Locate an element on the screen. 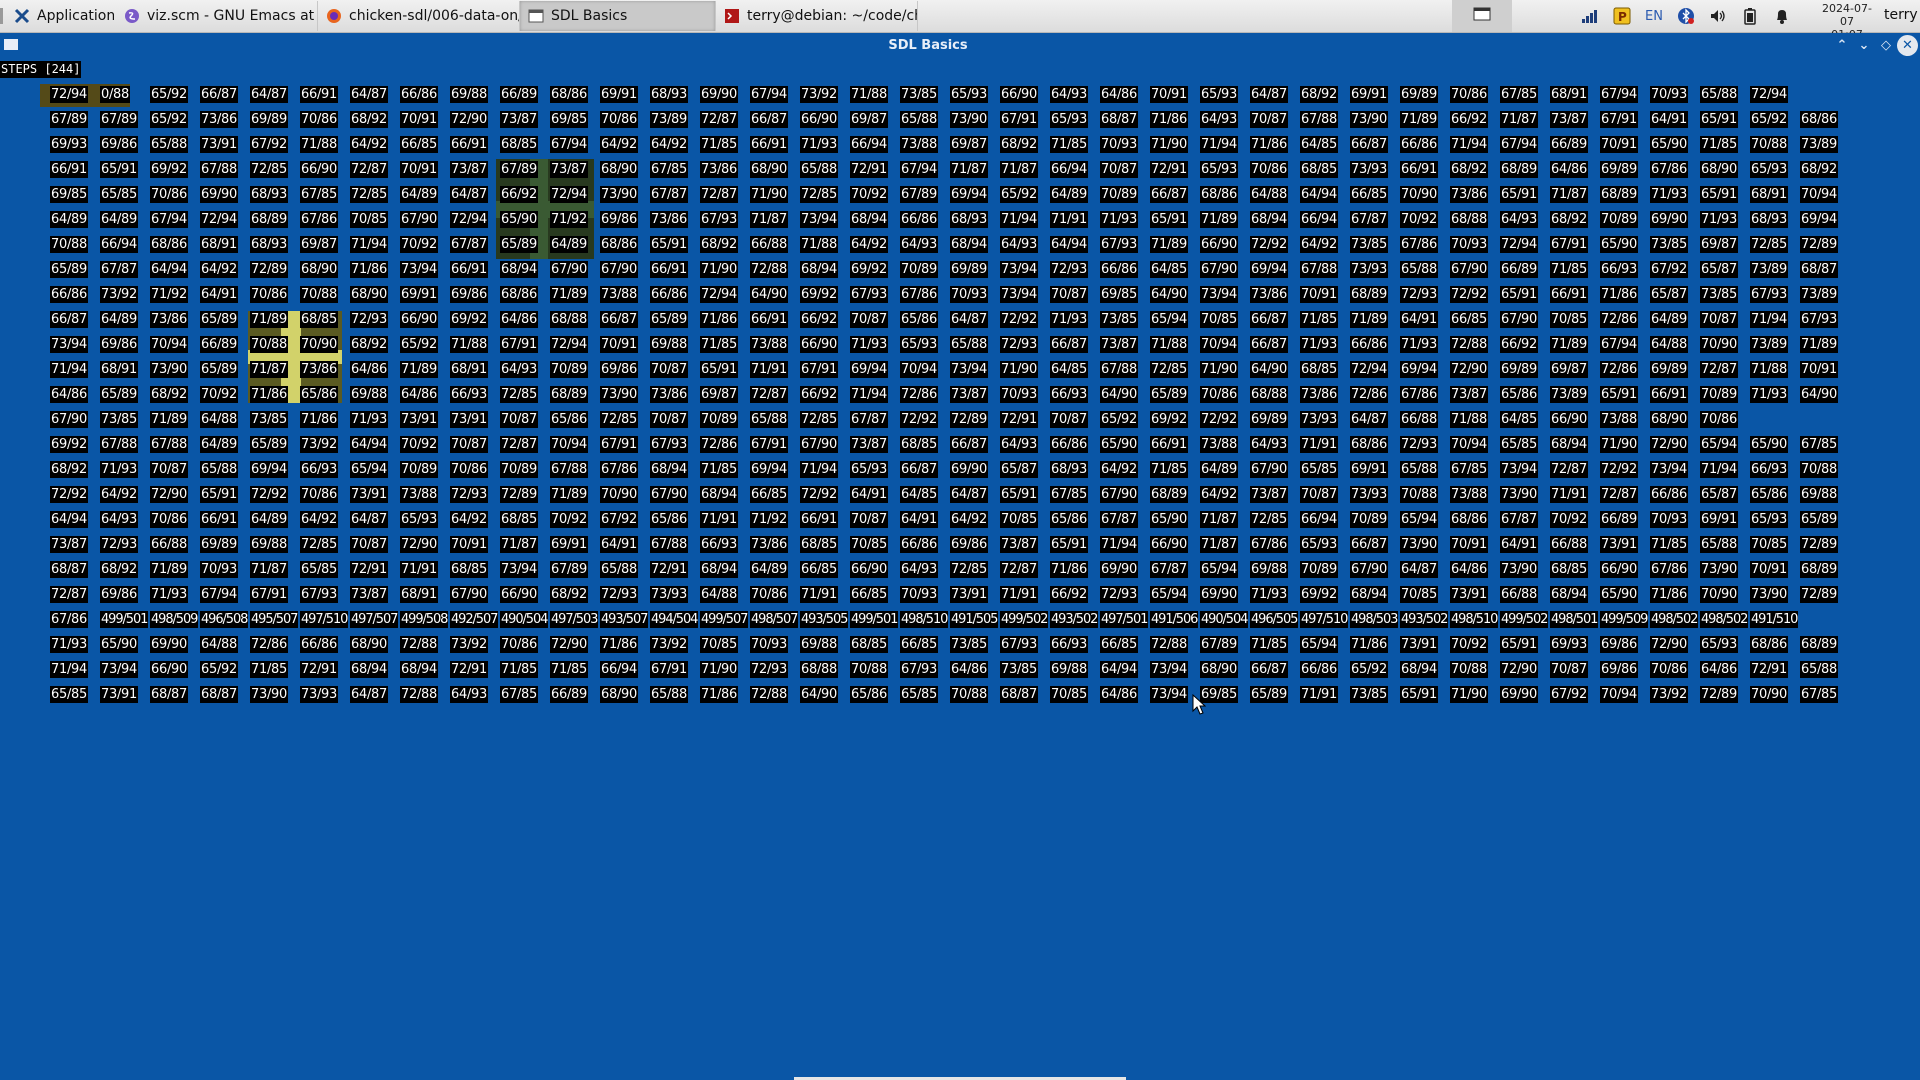 The image size is (1920, 1080). grid-cell: 73/85 is located at coordinates (119, 419).